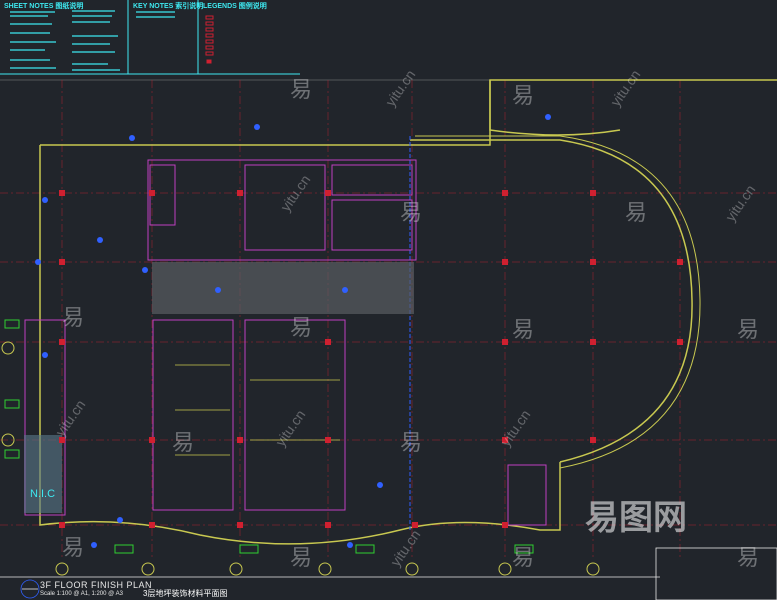  Describe the element at coordinates (43, 474) in the screenshot. I see `stair-nic` at that location.